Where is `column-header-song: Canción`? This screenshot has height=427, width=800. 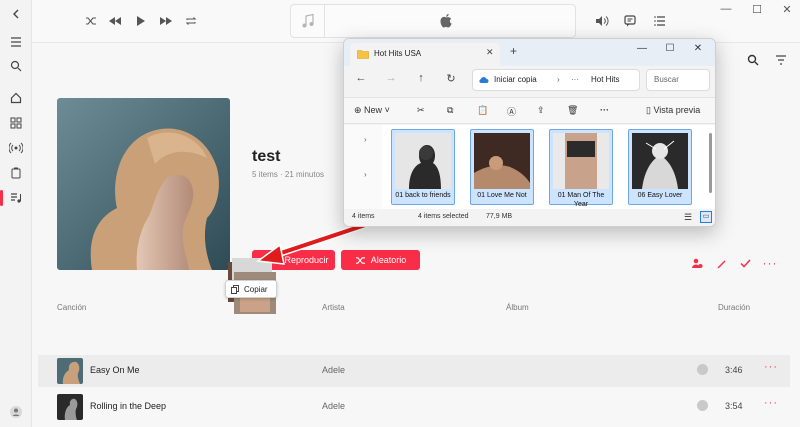 column-header-song: Canción is located at coordinates (71, 307).